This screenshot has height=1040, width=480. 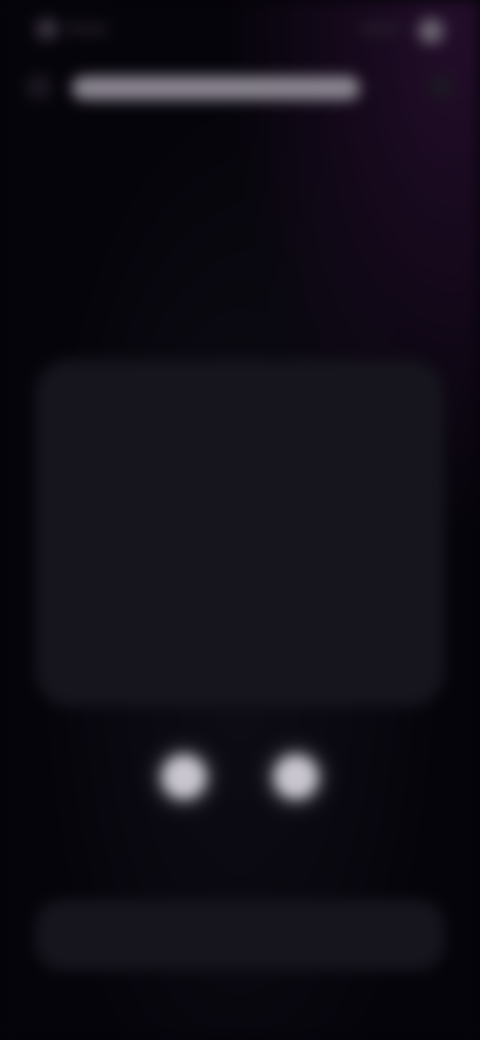 I want to click on navigation-bar, so click(x=240, y=87).